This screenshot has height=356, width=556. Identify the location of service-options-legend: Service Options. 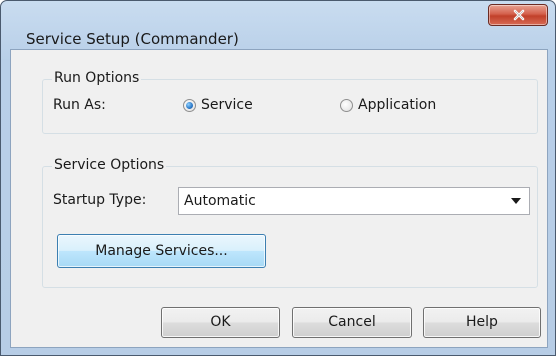
(109, 165).